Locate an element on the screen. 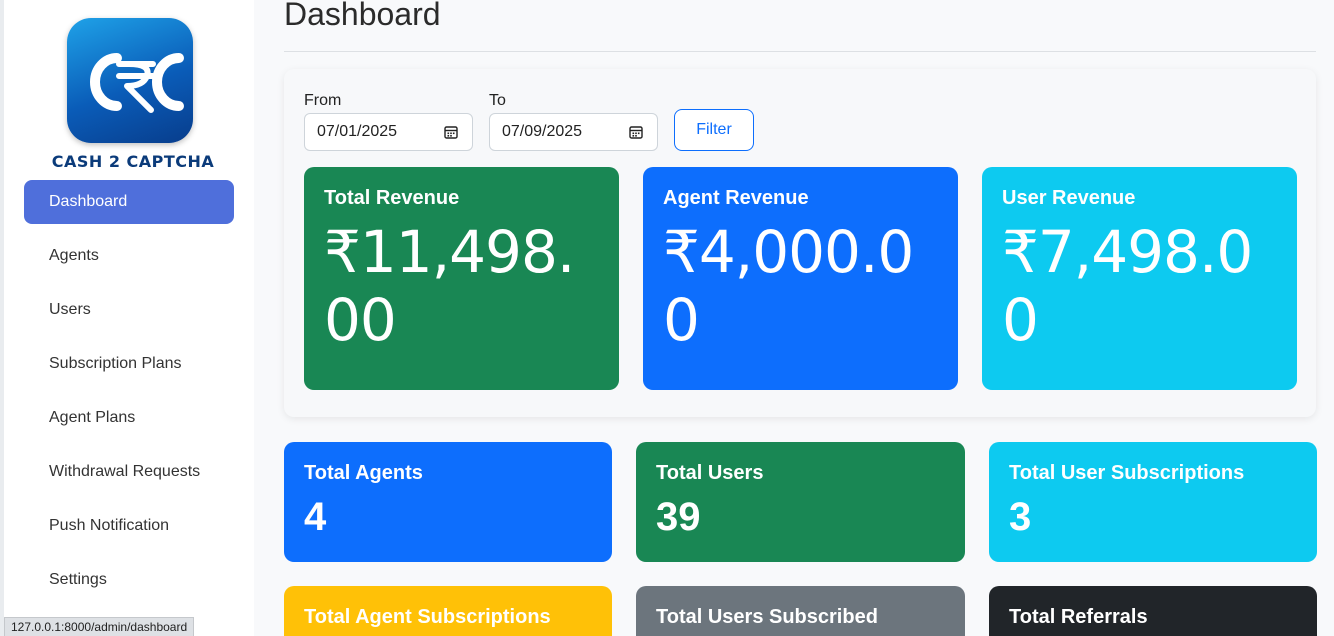 The image size is (1334, 636). card-label: Total Users Subscribed is located at coordinates (767, 617).